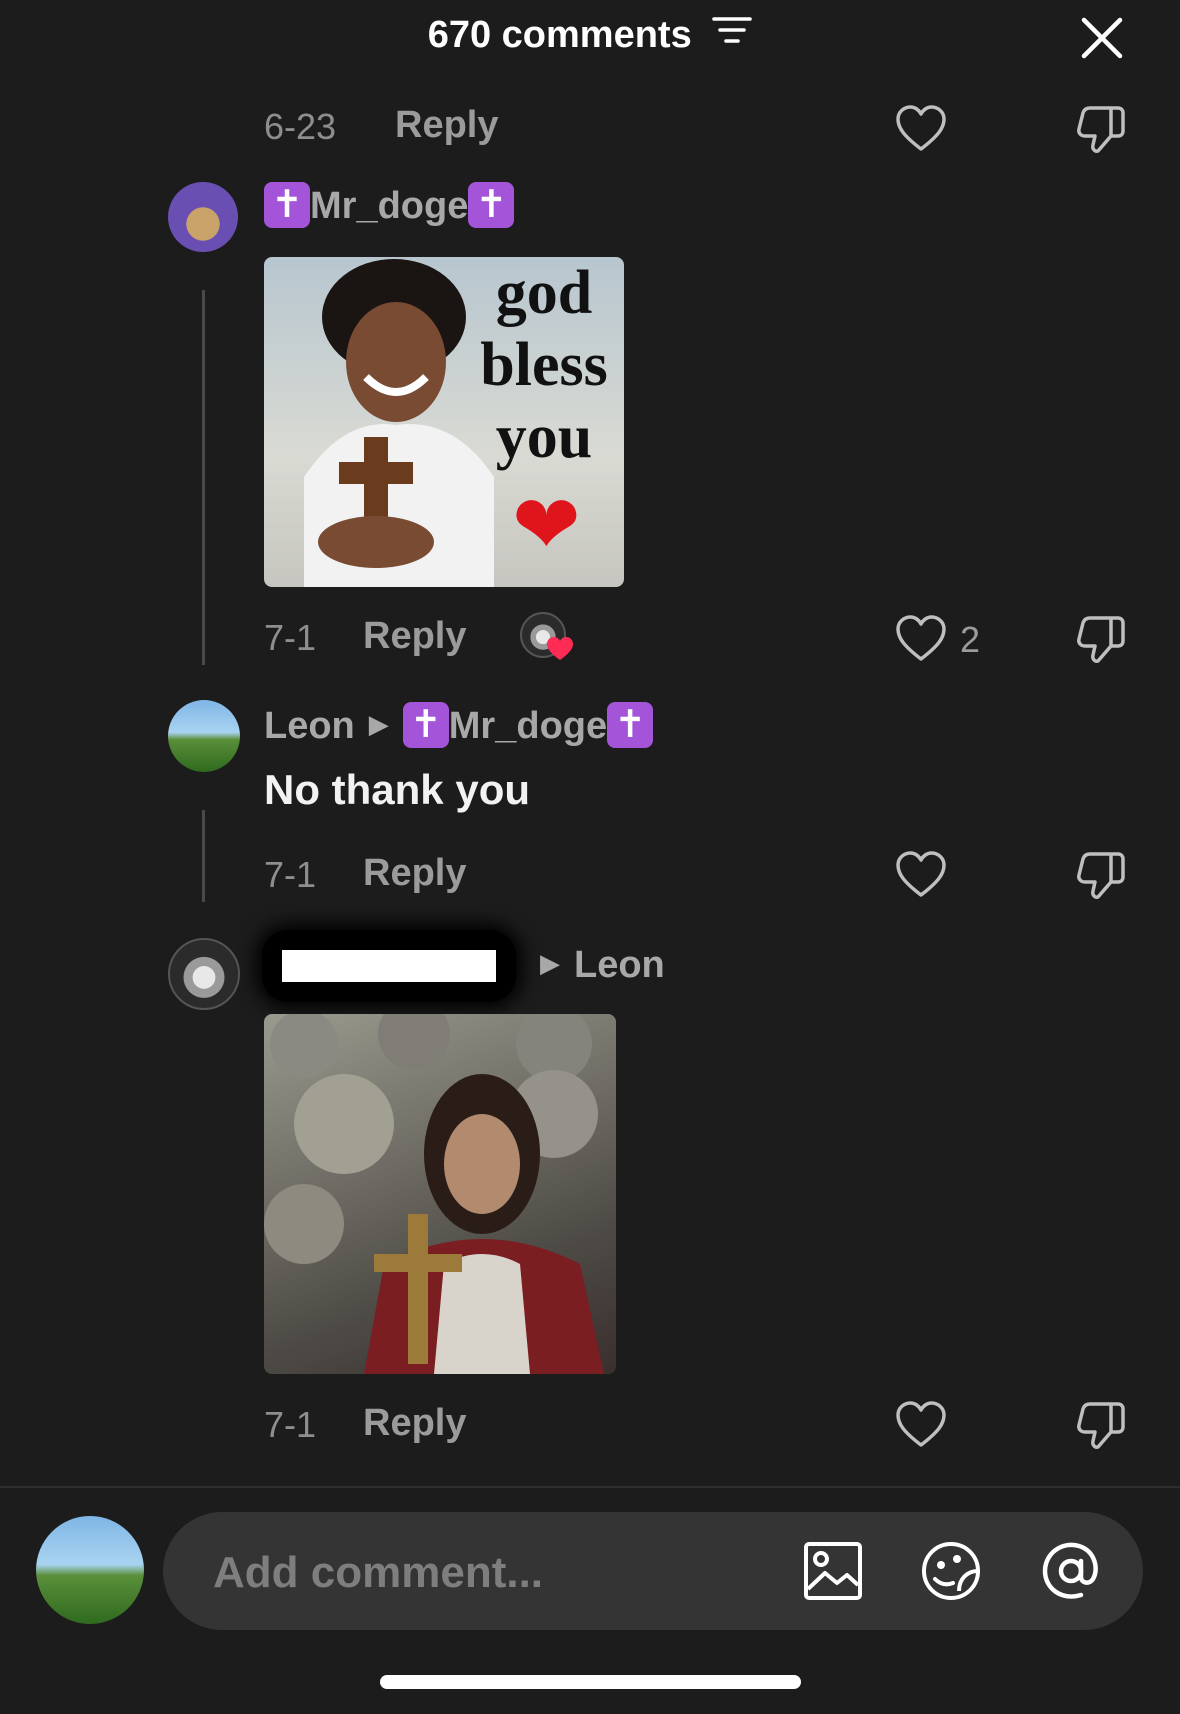 Image resolution: width=1180 pixels, height=1714 pixels. I want to click on comments-title: 670 comments, so click(590, 35).